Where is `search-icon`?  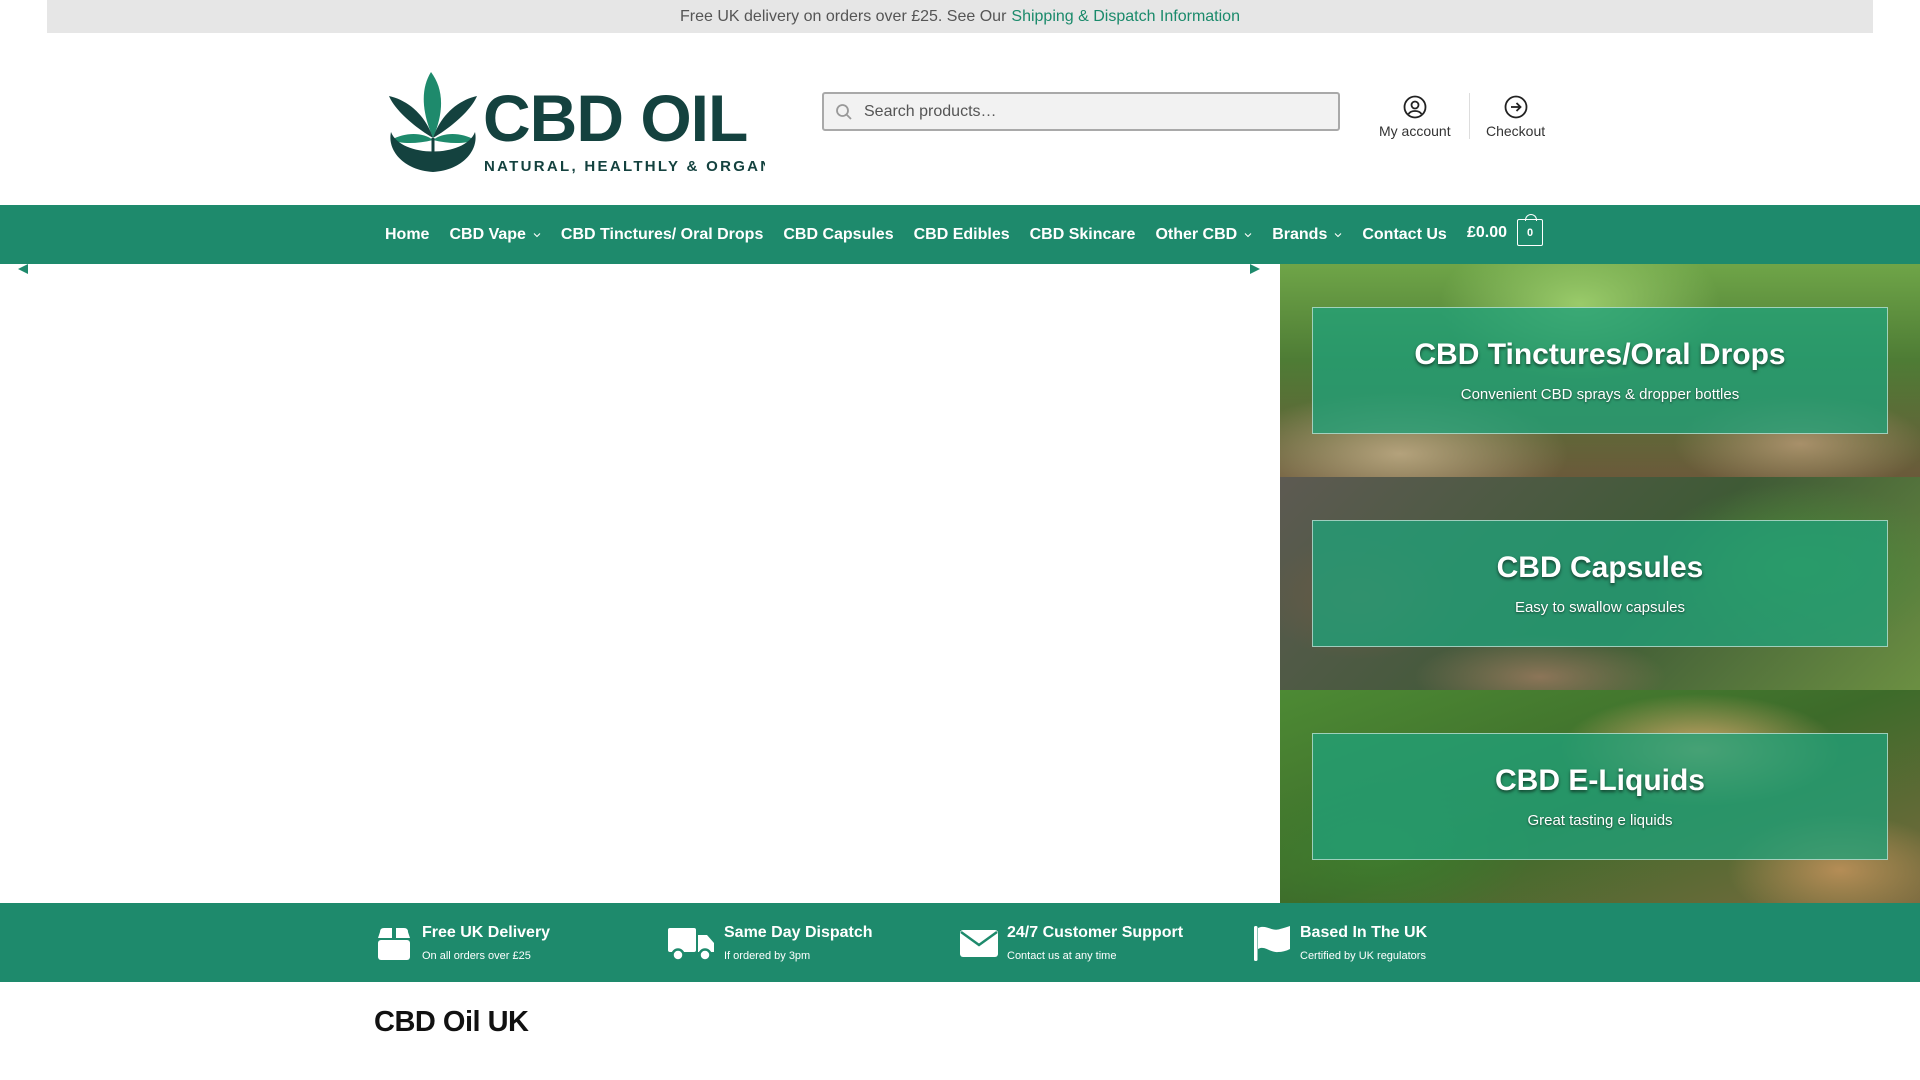
search-icon is located at coordinates (844, 111).